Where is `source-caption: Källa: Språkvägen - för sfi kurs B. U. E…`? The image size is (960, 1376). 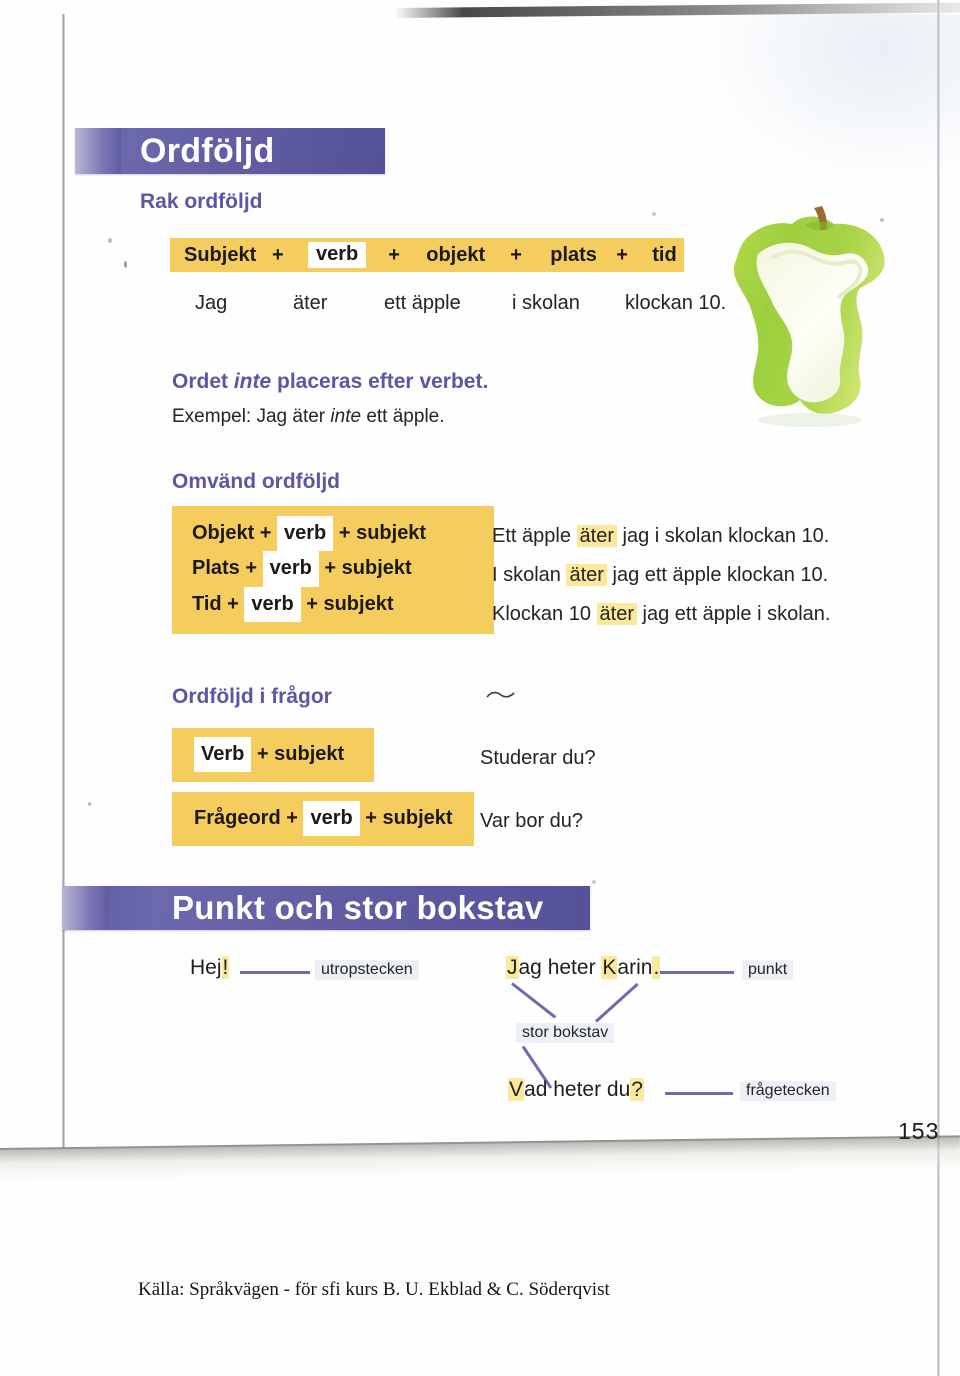 source-caption: Källa: Språkvägen - för sfi kurs B. U. E… is located at coordinates (374, 1289).